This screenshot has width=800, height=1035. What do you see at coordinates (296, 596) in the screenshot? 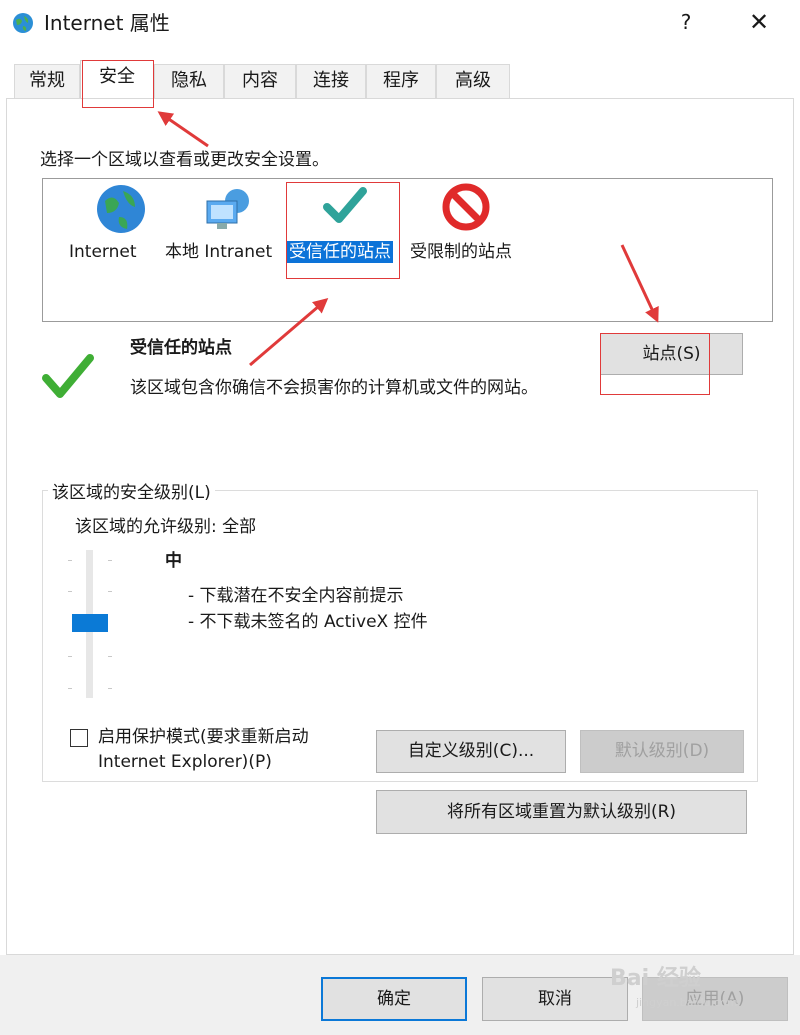
I see `level-desc-line-1: - 下载潜在不安全内容前提示` at bounding box center [296, 596].